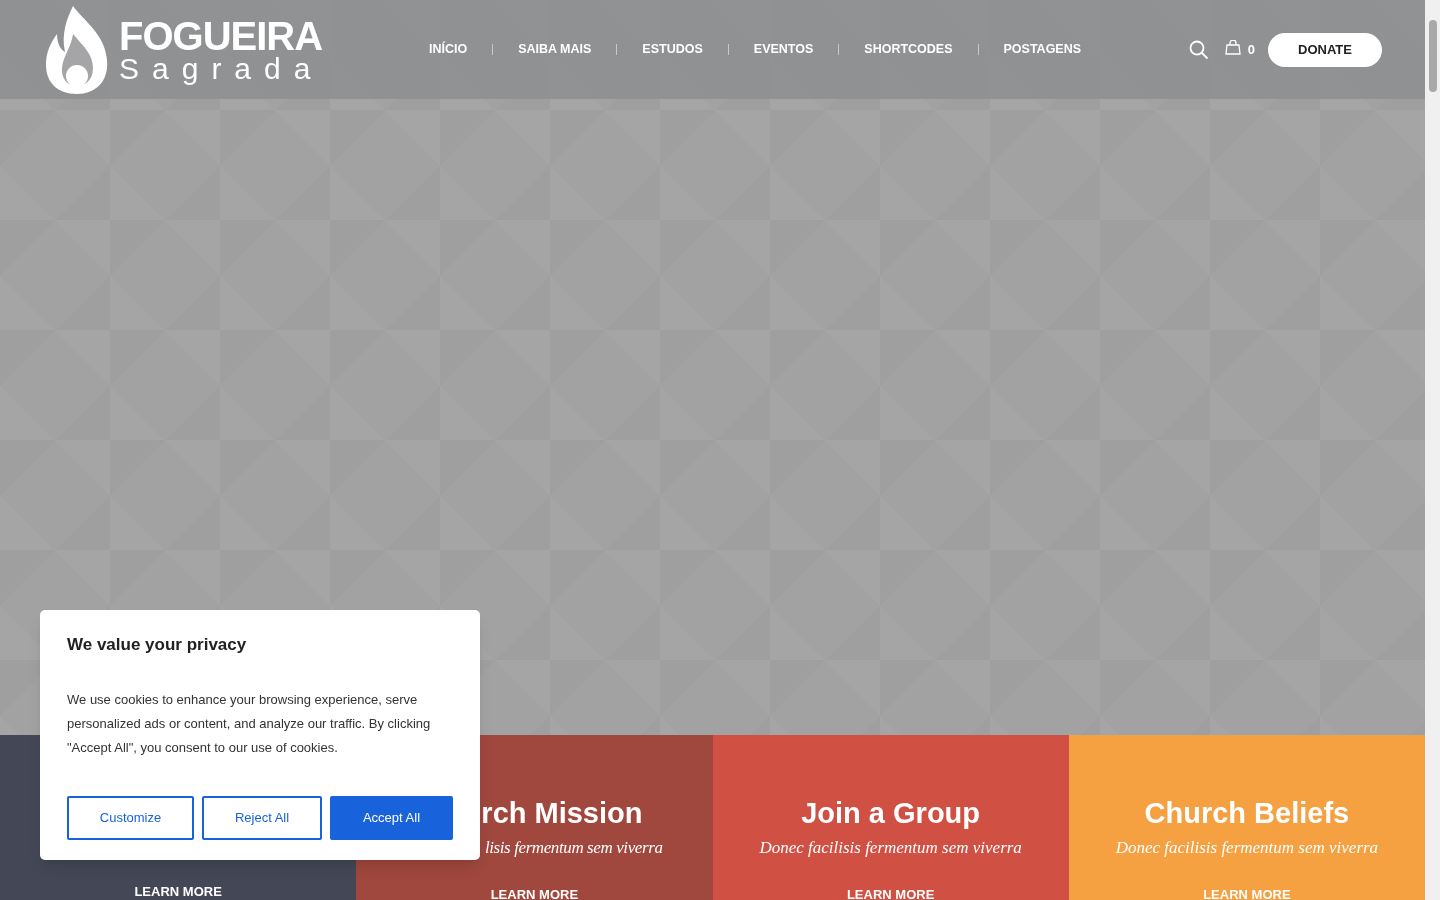  Describe the element at coordinates (130, 817) in the screenshot. I see `dialog-button: Customize` at that location.